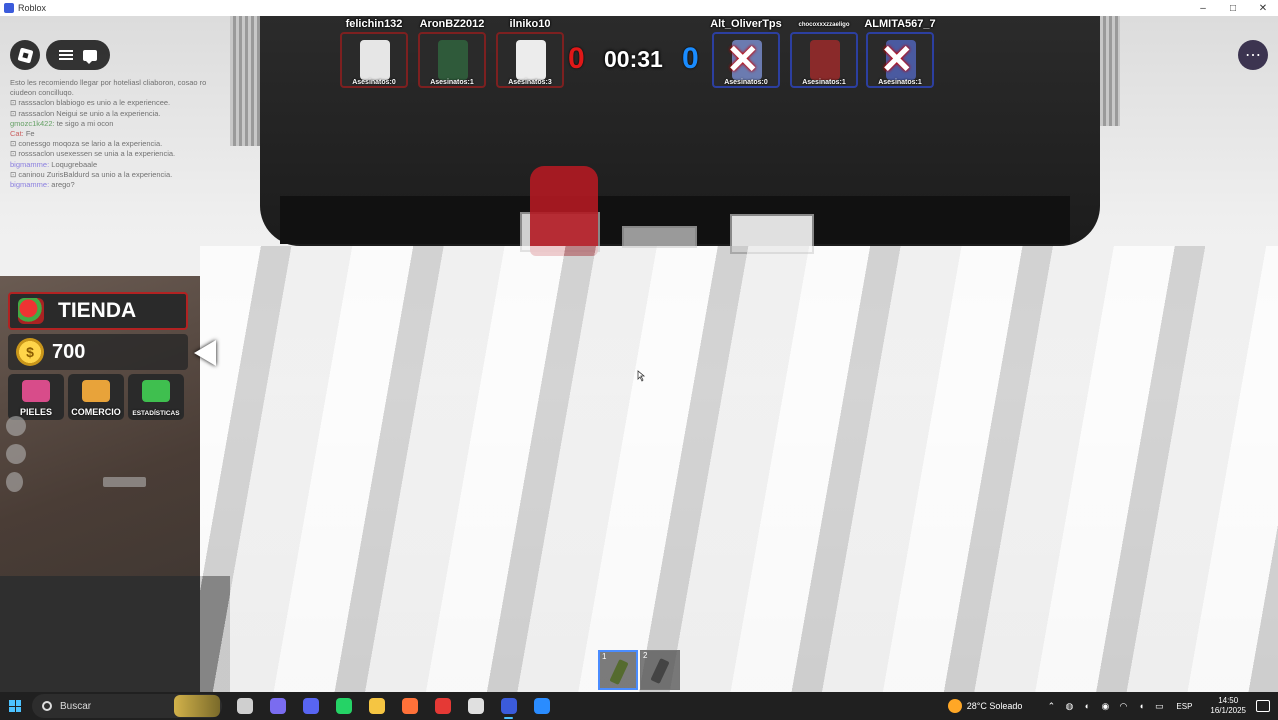  Describe the element at coordinates (618, 670) in the screenshot. I see `hotbar-slot: 1` at that location.